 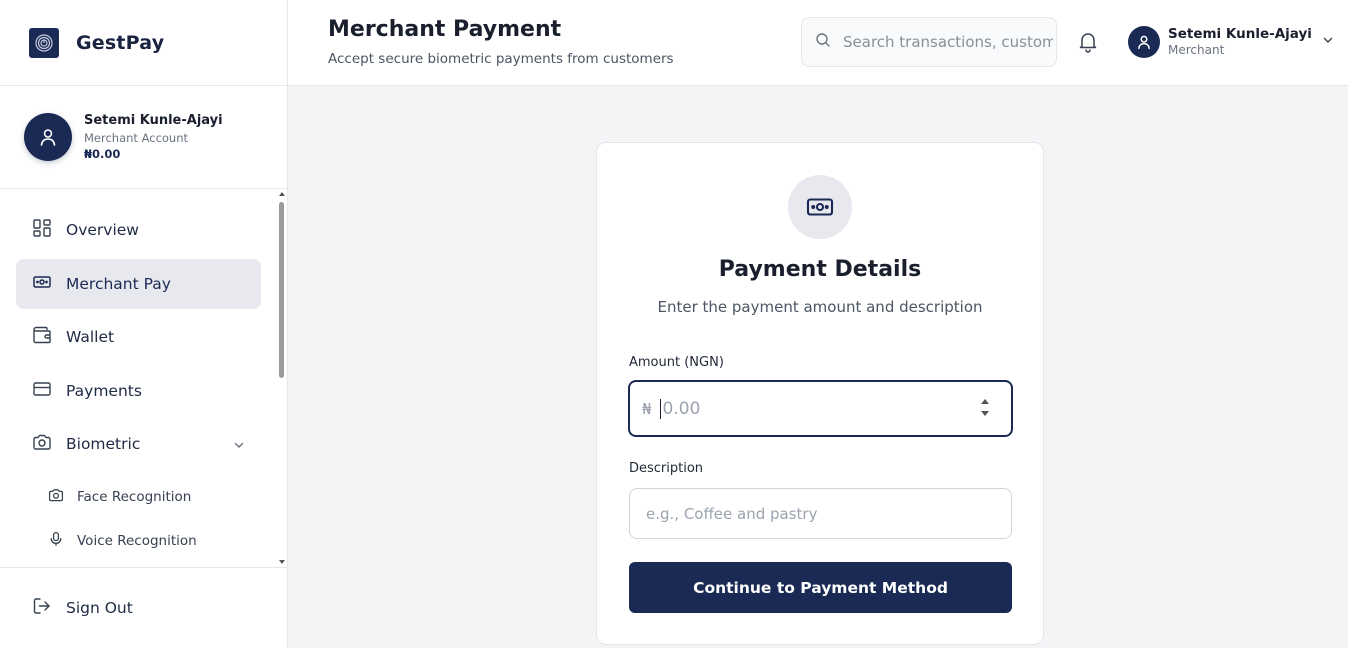 I want to click on user-name: Setemi Kunle-Ajayi, so click(x=1240, y=34).